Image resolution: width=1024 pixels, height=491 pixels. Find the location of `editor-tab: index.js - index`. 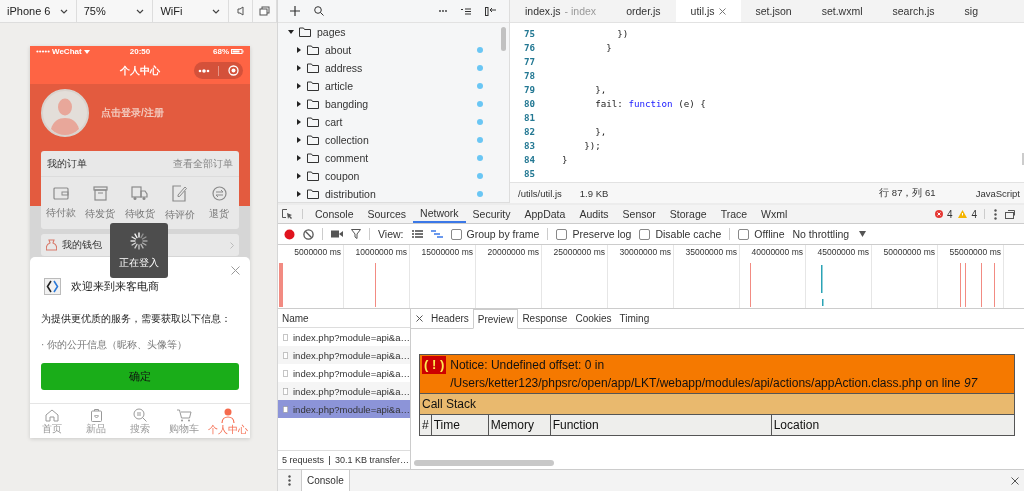

editor-tab: index.js - index is located at coordinates (561, 11).